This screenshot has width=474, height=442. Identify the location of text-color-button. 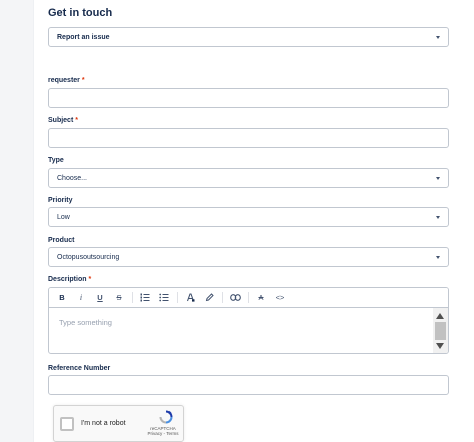
(190, 298).